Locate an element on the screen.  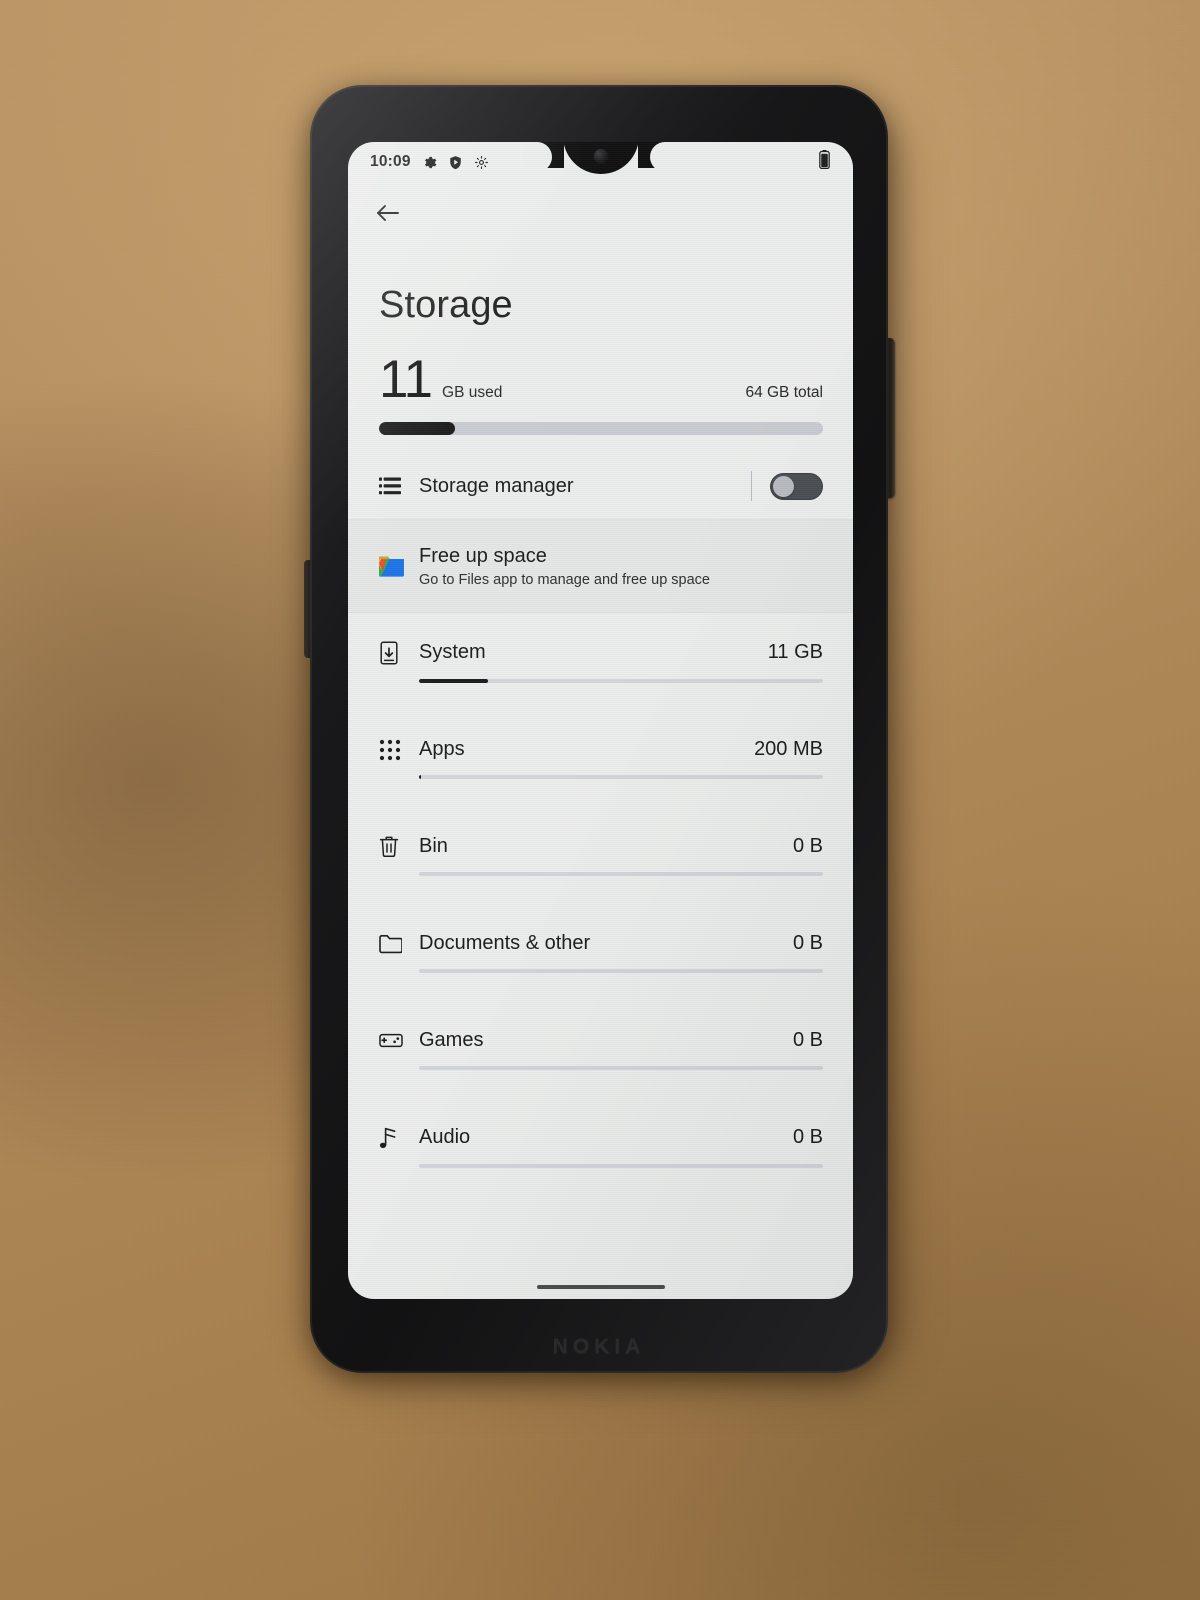
music-note-icon is located at coordinates (399, 1138).